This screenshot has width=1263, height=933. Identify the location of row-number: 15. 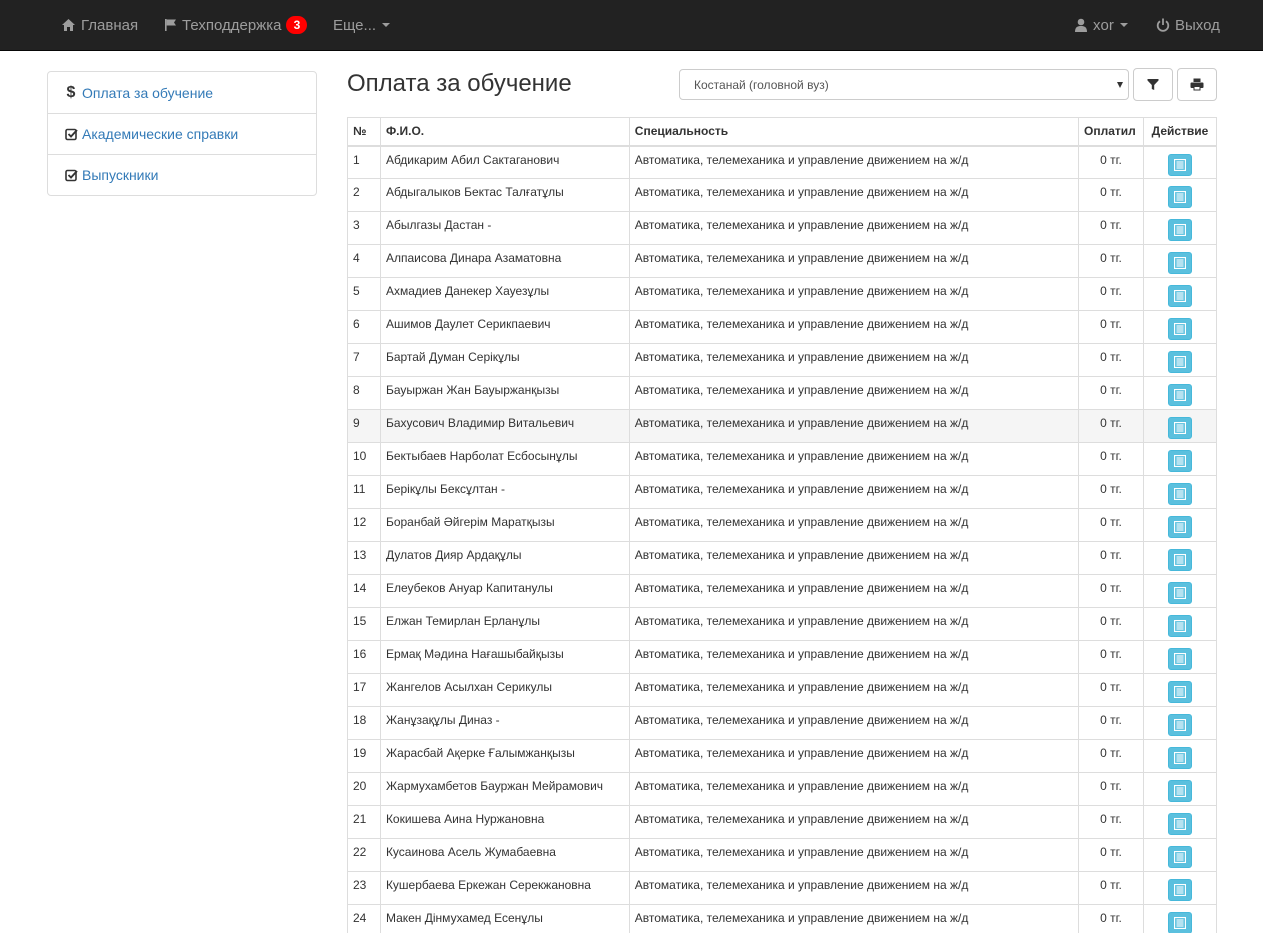
(364, 624).